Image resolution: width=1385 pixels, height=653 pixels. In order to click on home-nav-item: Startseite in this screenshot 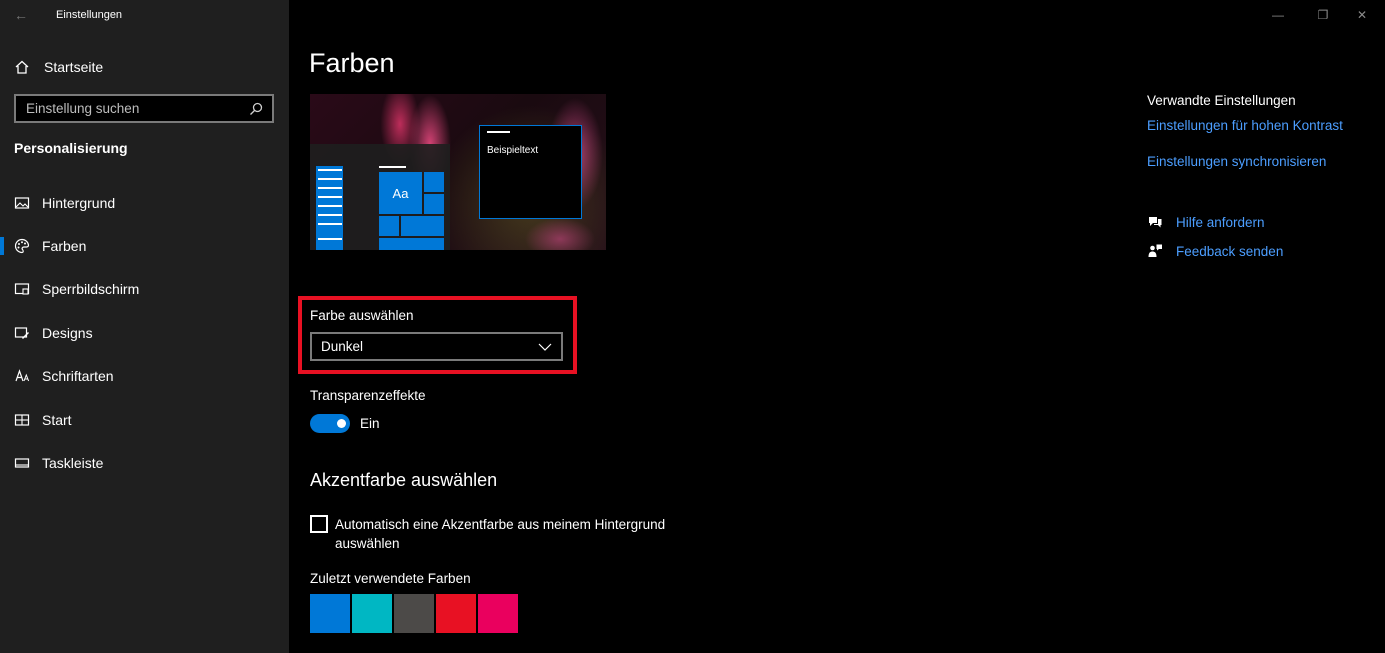, I will do `click(58, 67)`.